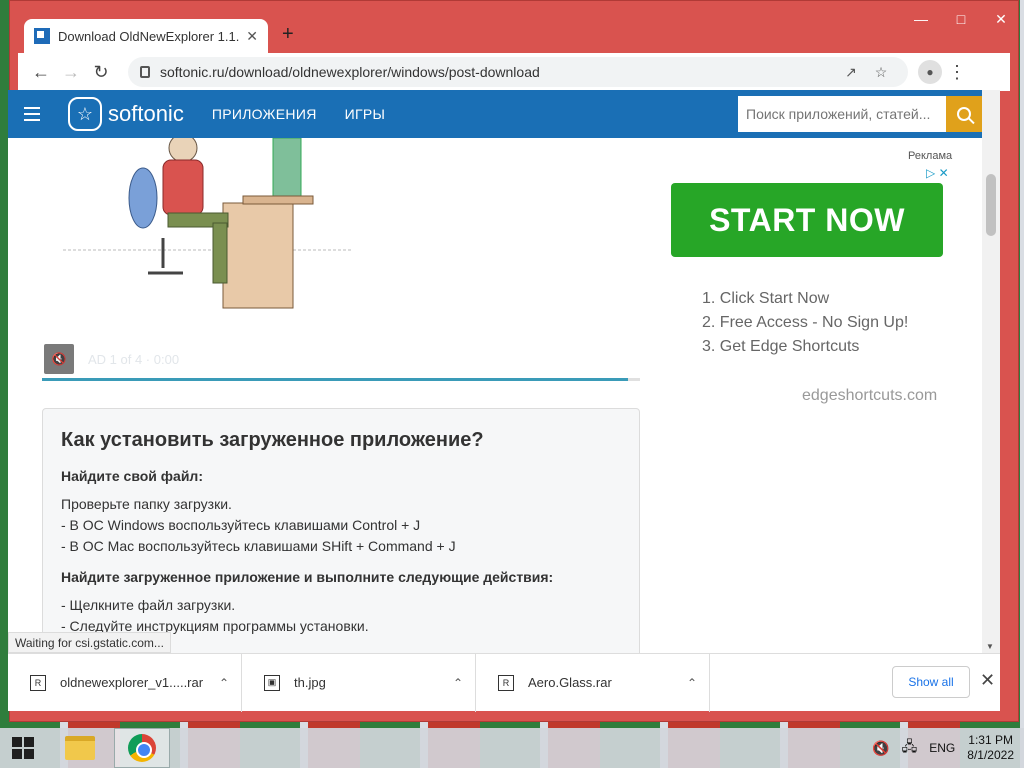 The height and width of the screenshot is (768, 1024). What do you see at coordinates (766, 298) in the screenshot?
I see `ad-list-item: 1. Click Start Now` at bounding box center [766, 298].